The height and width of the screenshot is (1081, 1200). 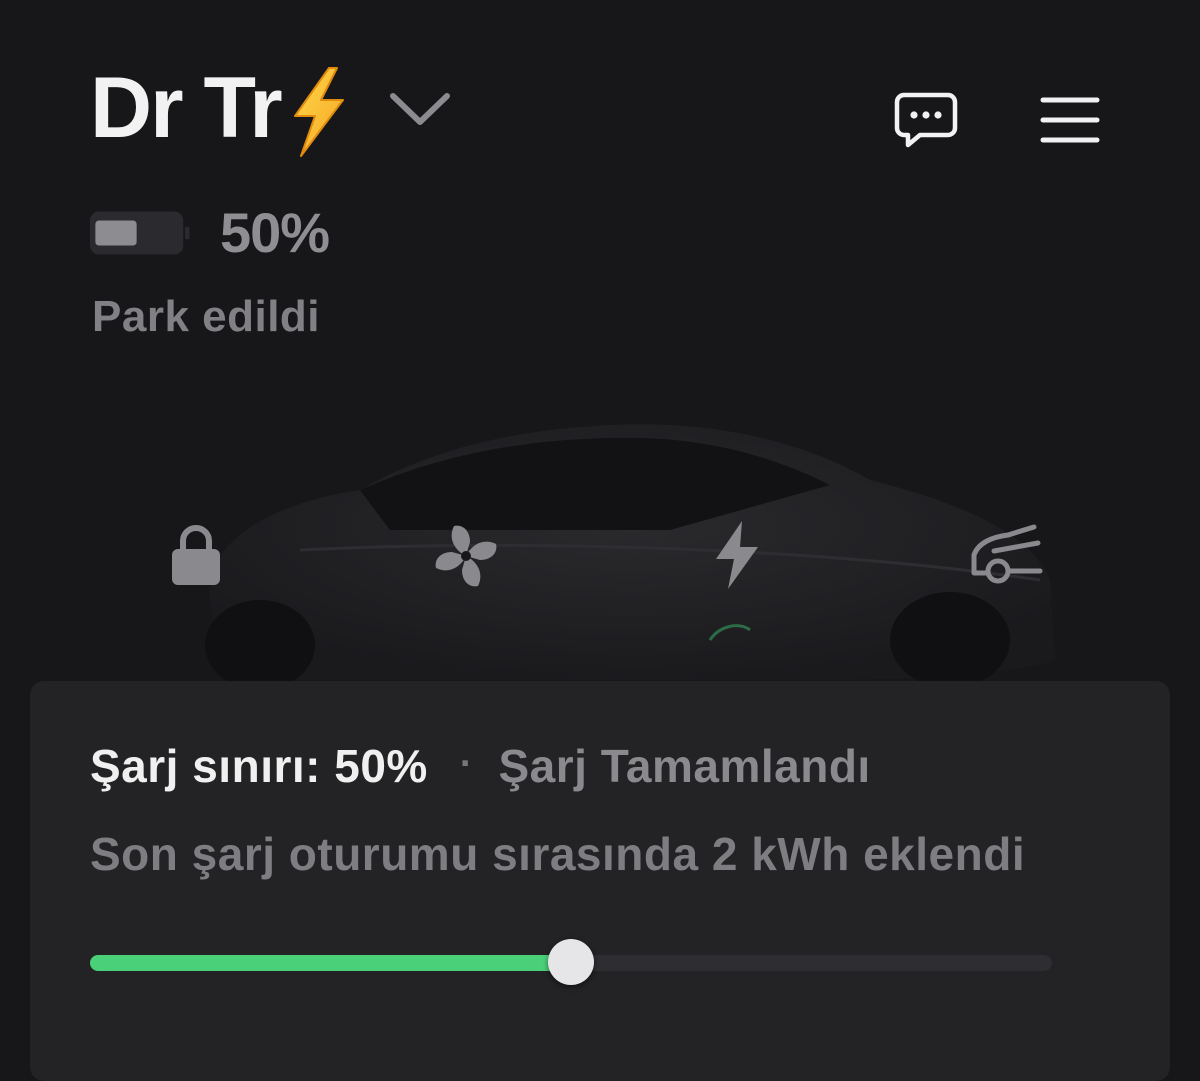 What do you see at coordinates (330, 963) in the screenshot?
I see `slider-fill` at bounding box center [330, 963].